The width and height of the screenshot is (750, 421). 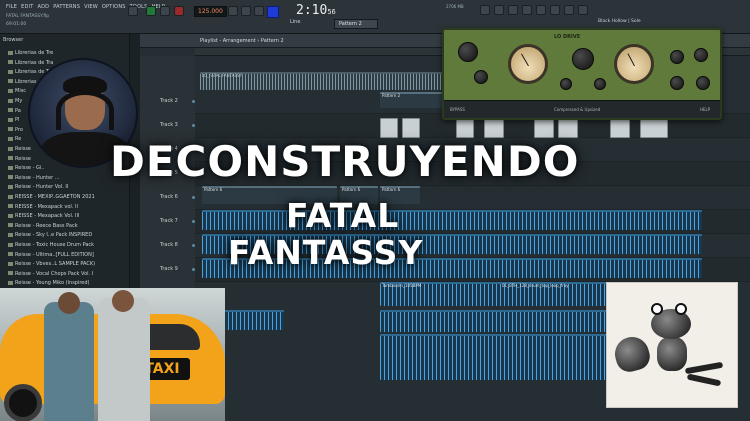 What do you see at coordinates (15, 101) in the screenshot?
I see `browser-item: My` at bounding box center [15, 101].